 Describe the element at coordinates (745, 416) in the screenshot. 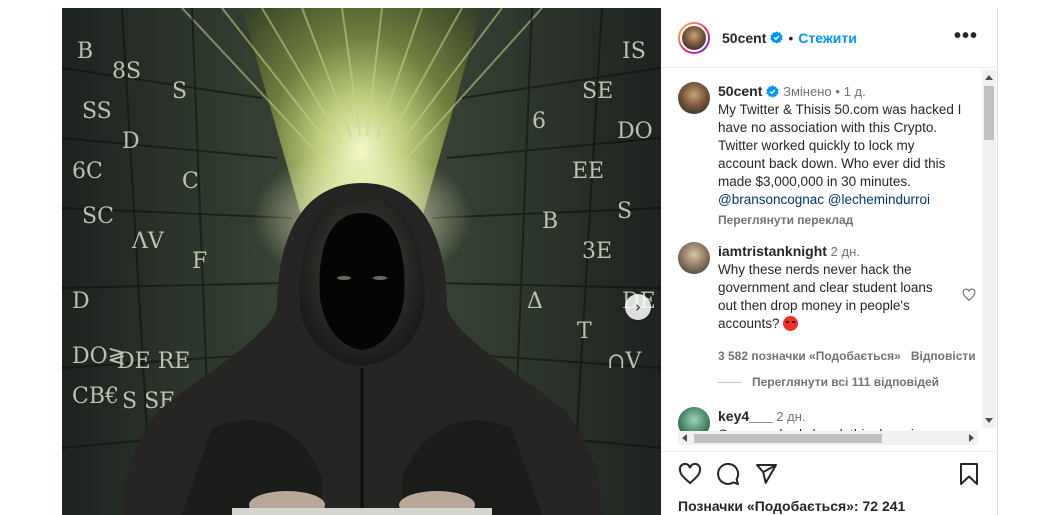

I see `comment-username: key4___` at that location.